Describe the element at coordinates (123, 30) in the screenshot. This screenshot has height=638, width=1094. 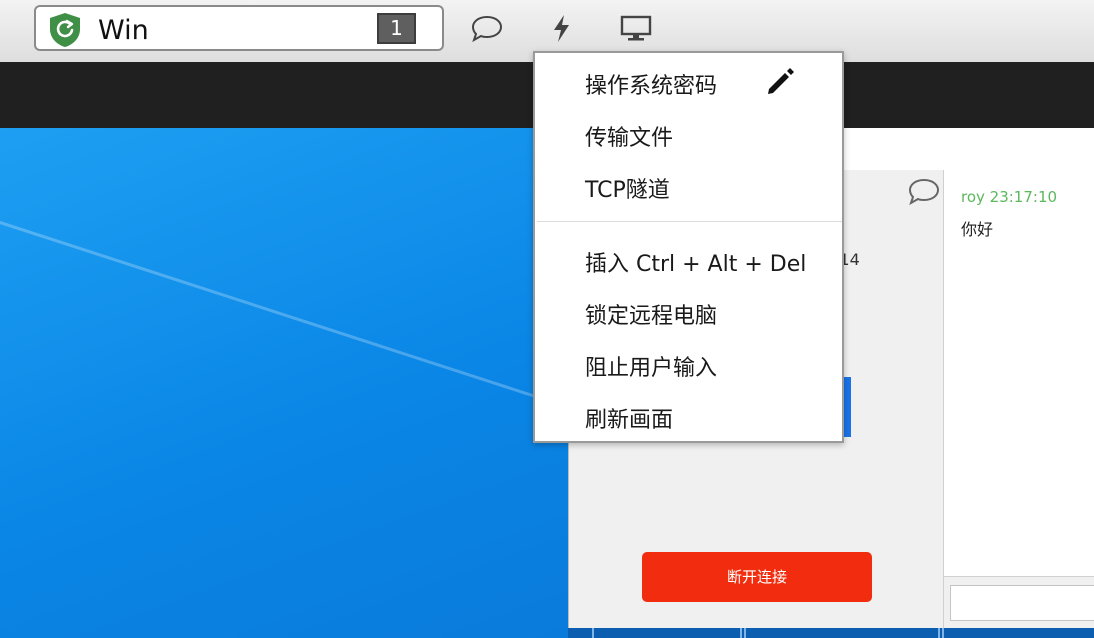
I see `tab-title: Win` at that location.